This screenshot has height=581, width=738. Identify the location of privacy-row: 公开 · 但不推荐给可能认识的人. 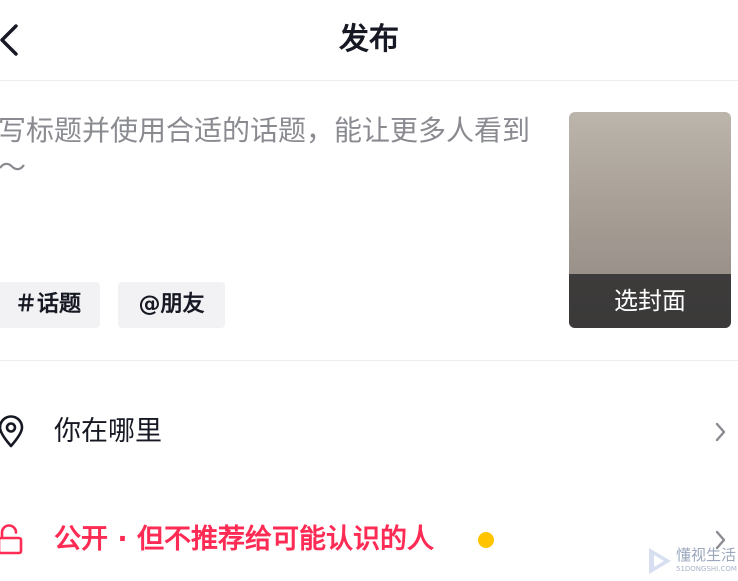
(369, 540).